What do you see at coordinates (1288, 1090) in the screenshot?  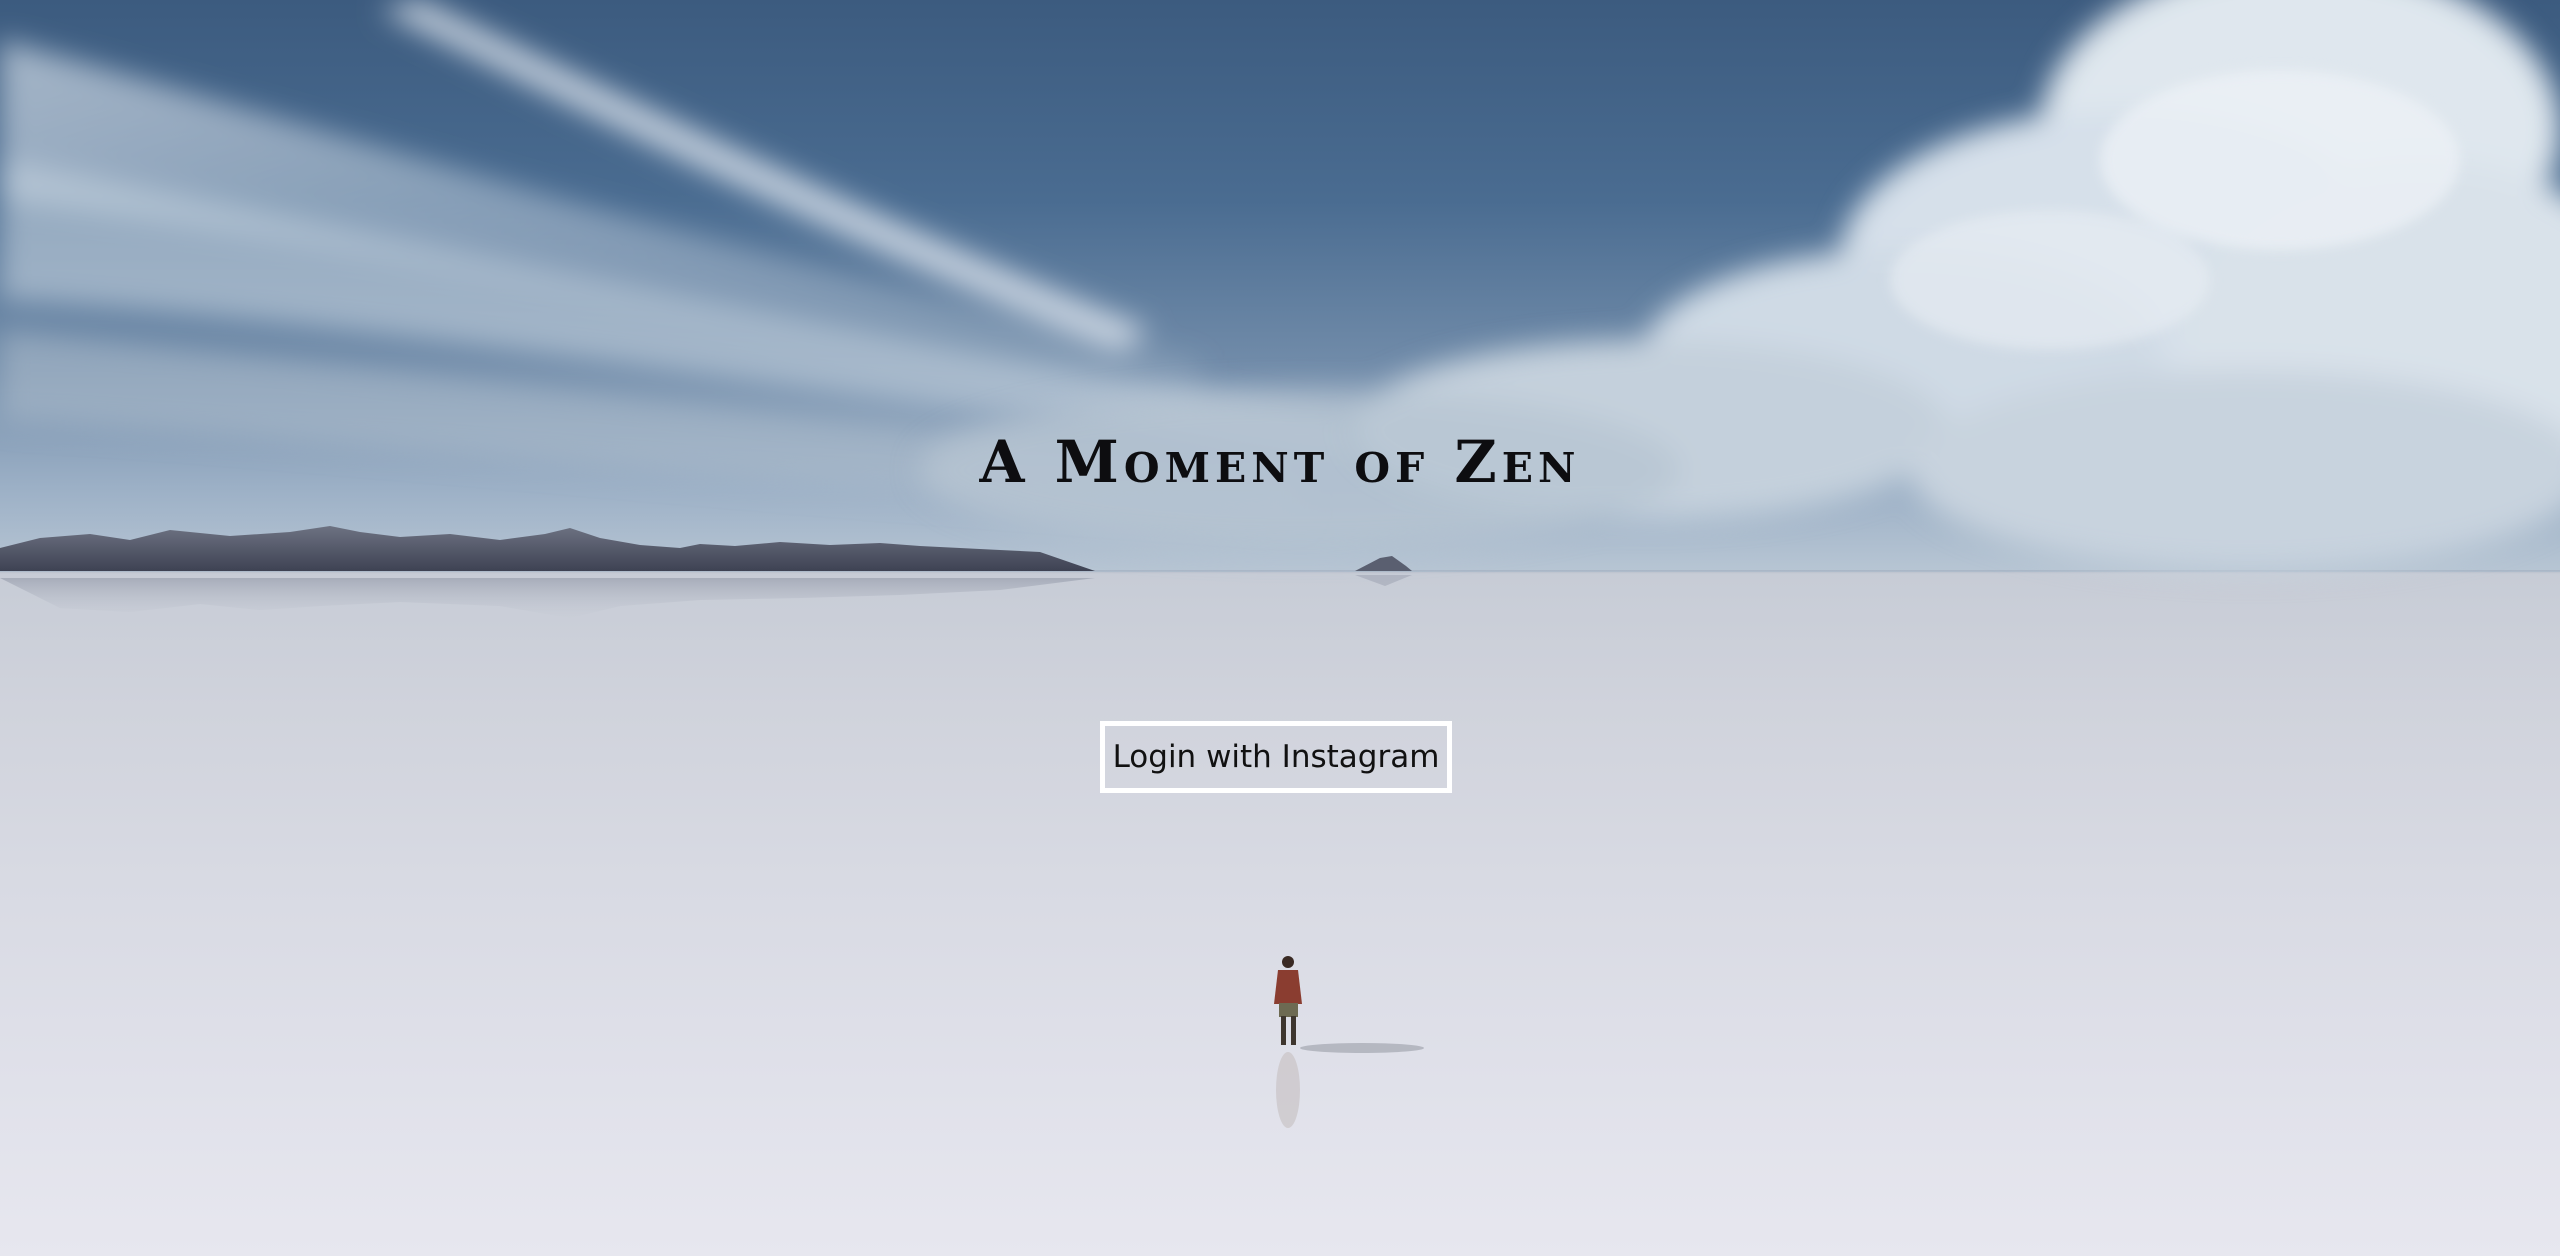 I see `walker-reflection` at bounding box center [1288, 1090].